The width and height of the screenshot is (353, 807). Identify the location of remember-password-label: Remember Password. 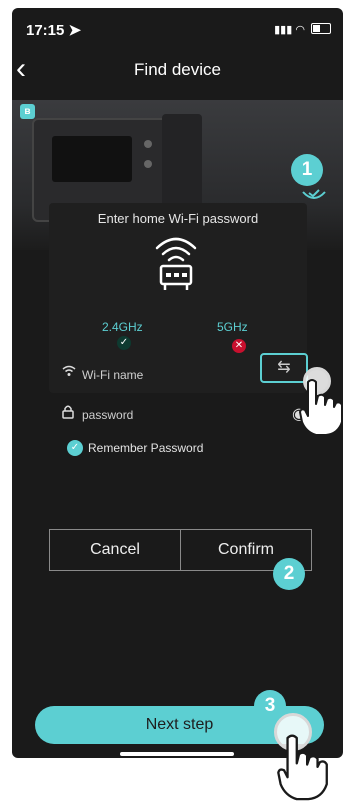
(146, 448).